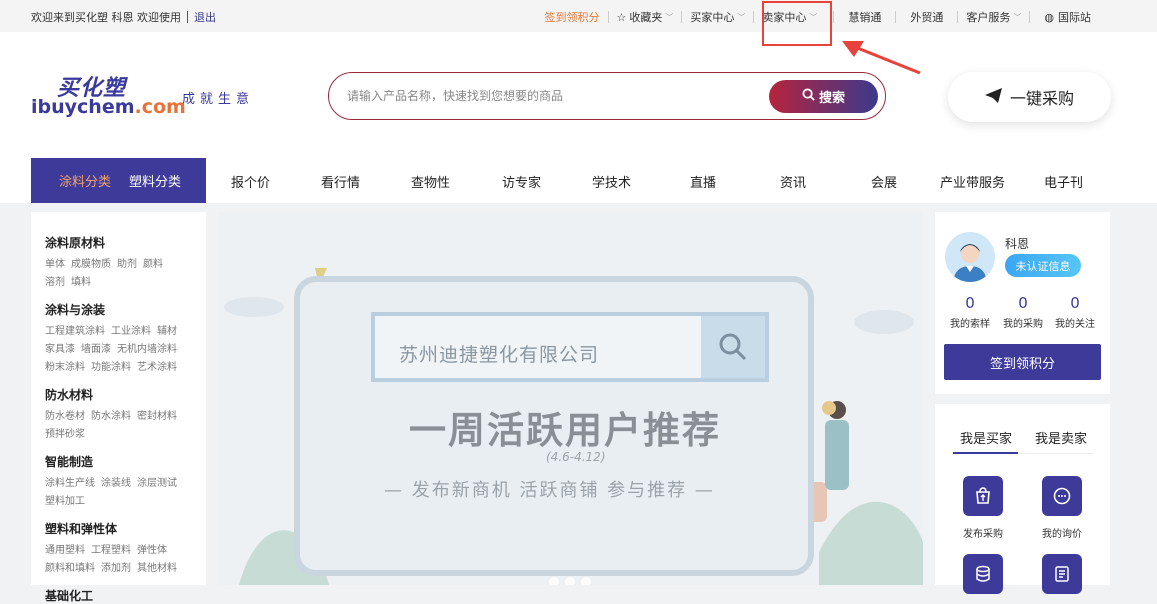 Image resolution: width=1157 pixels, height=604 pixels. What do you see at coordinates (152, 550) in the screenshot?
I see `category-link: 弹性体` at bounding box center [152, 550].